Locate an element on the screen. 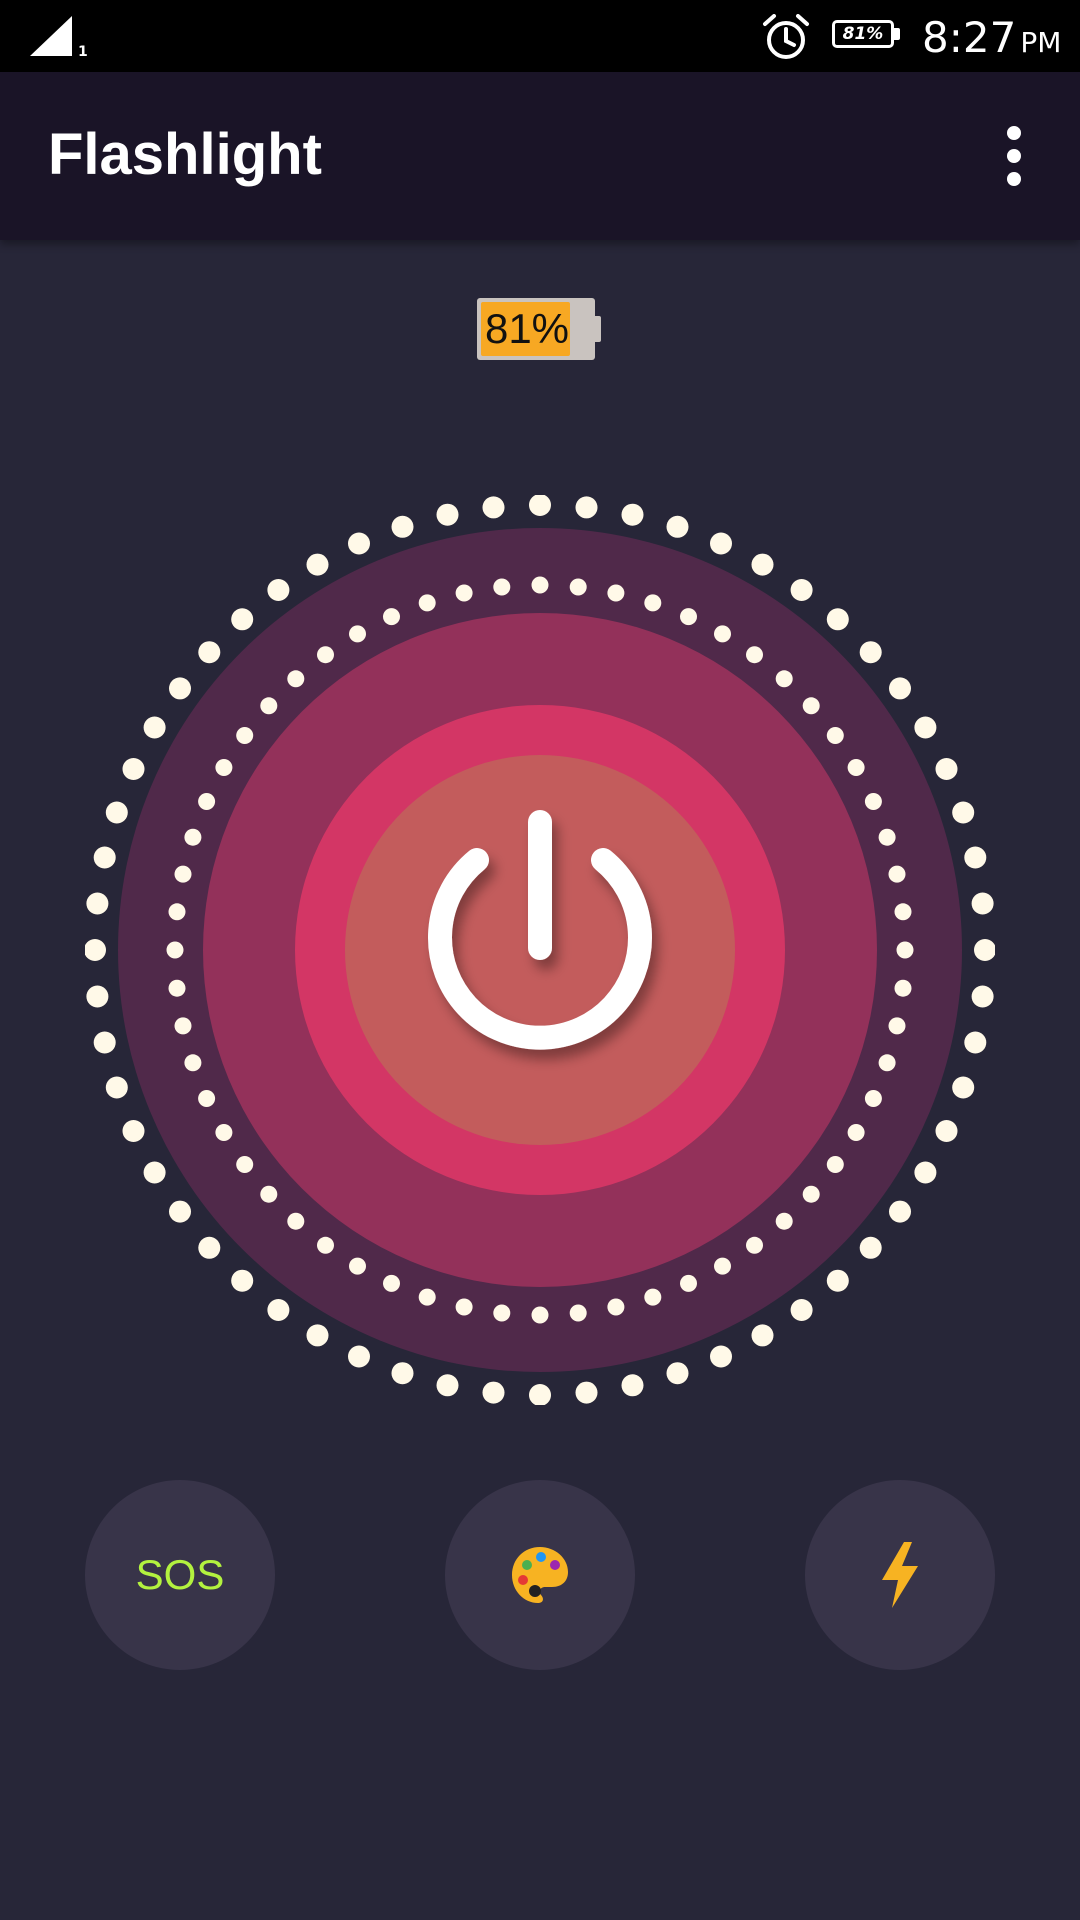  page-title: Flashlight is located at coordinates (185, 154).